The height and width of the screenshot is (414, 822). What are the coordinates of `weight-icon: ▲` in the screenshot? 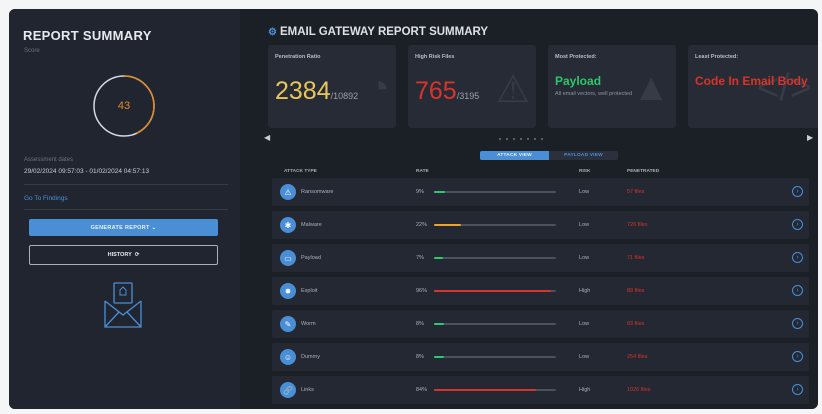 It's located at (651, 88).